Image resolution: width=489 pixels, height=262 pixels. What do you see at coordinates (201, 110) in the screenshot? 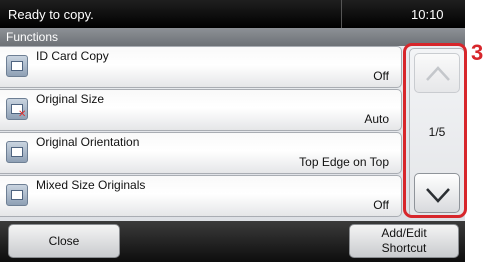
I see `function-item-original-size: ✕ Original Size Auto` at bounding box center [201, 110].